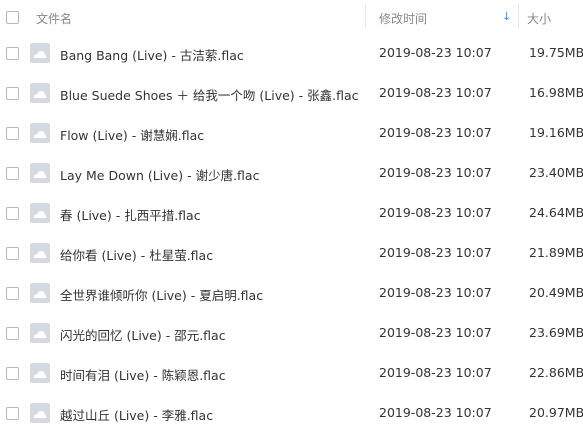 This screenshot has height=428, width=583. Describe the element at coordinates (54, 18) in the screenshot. I see `column-header-name: 文件名` at that location.